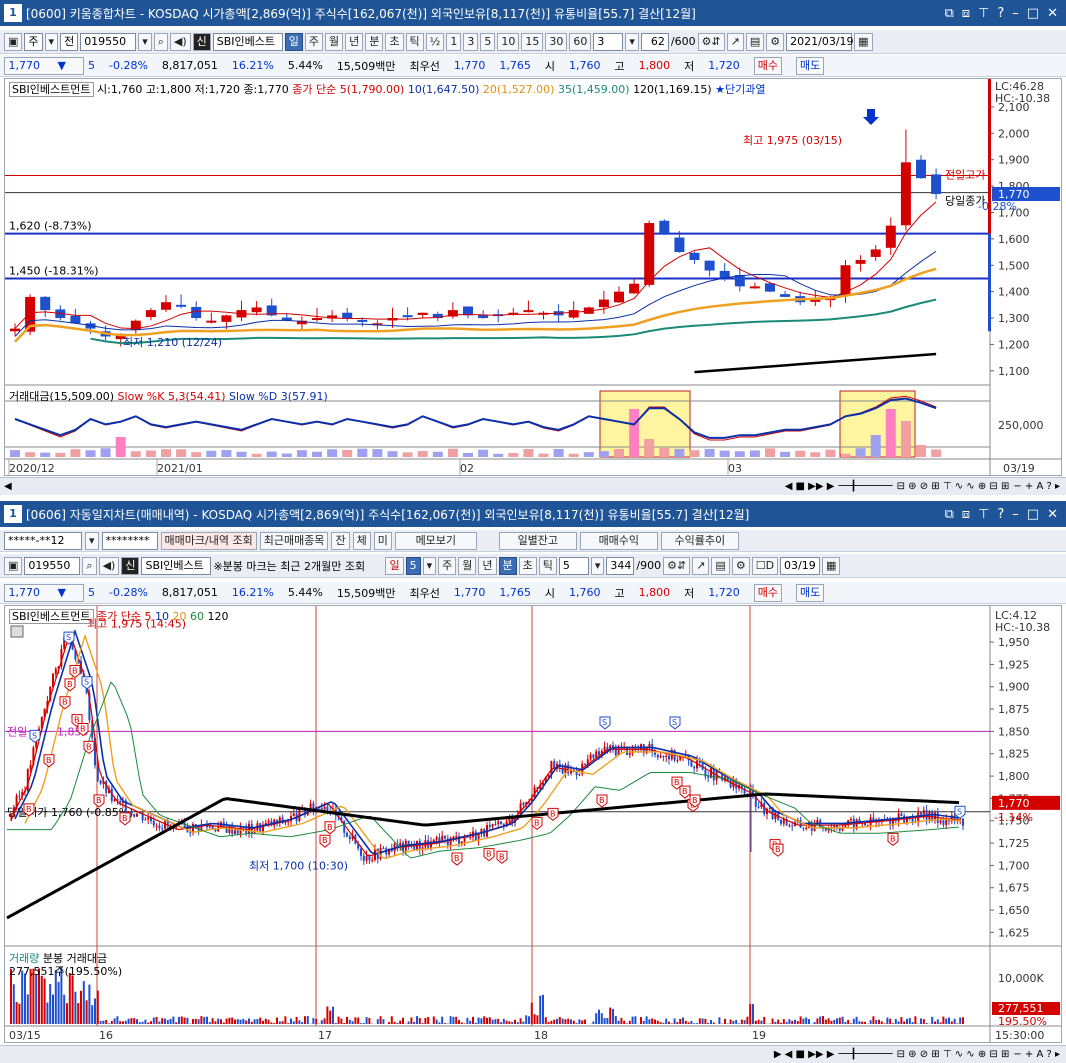 The height and width of the screenshot is (1063, 1066). I want to click on password-input: ********, so click(129, 540).